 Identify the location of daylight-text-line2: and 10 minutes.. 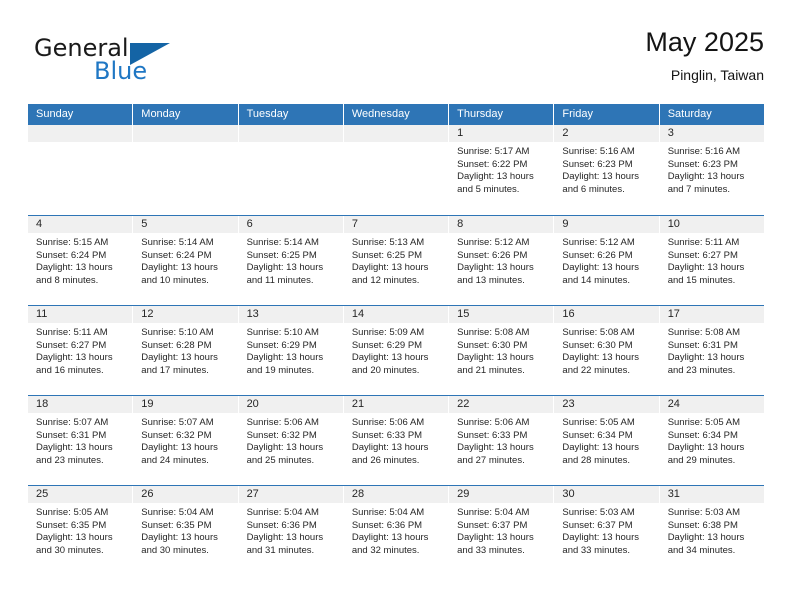
(175, 280).